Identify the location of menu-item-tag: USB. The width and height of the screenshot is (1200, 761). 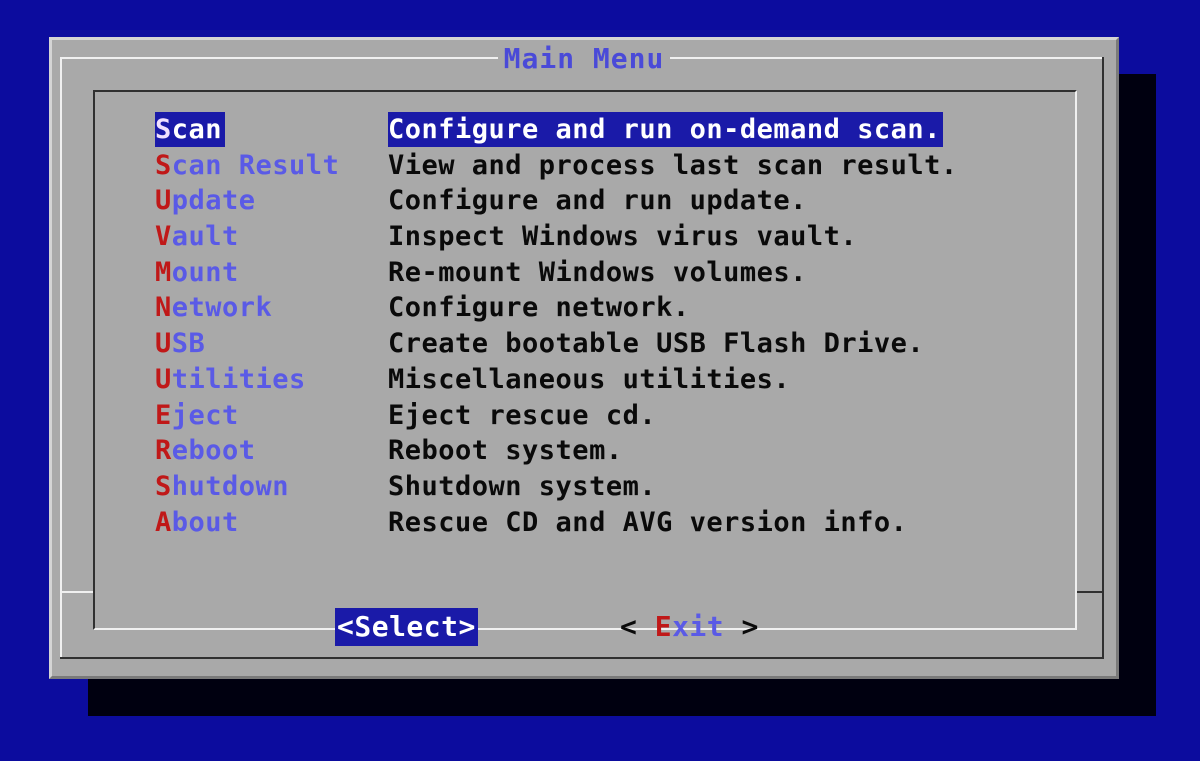
(180, 343).